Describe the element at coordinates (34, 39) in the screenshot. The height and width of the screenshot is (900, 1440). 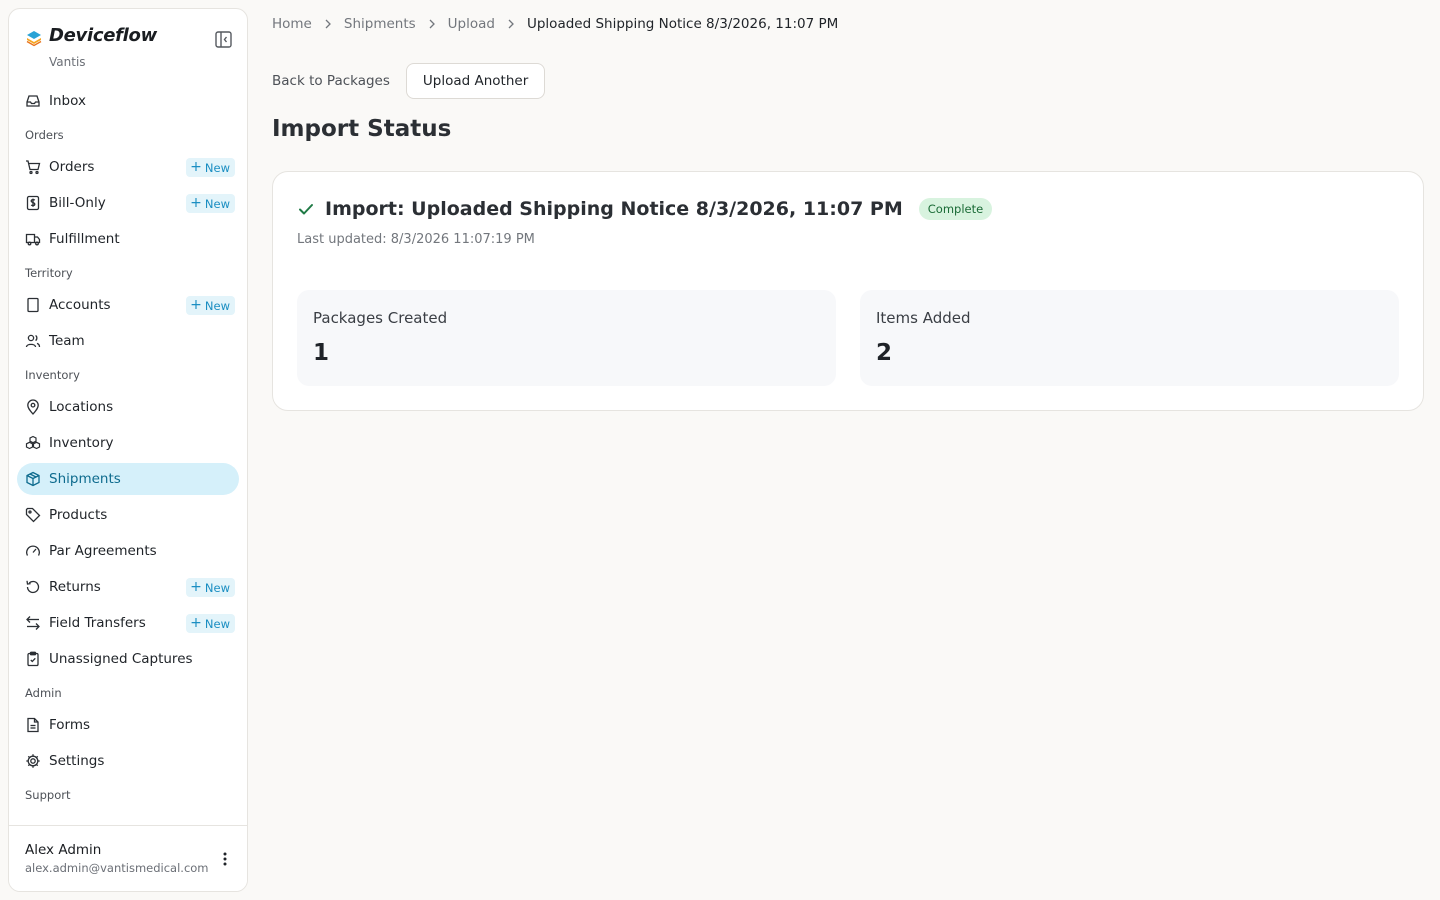
I see `deviceflow-logo-icon` at that location.